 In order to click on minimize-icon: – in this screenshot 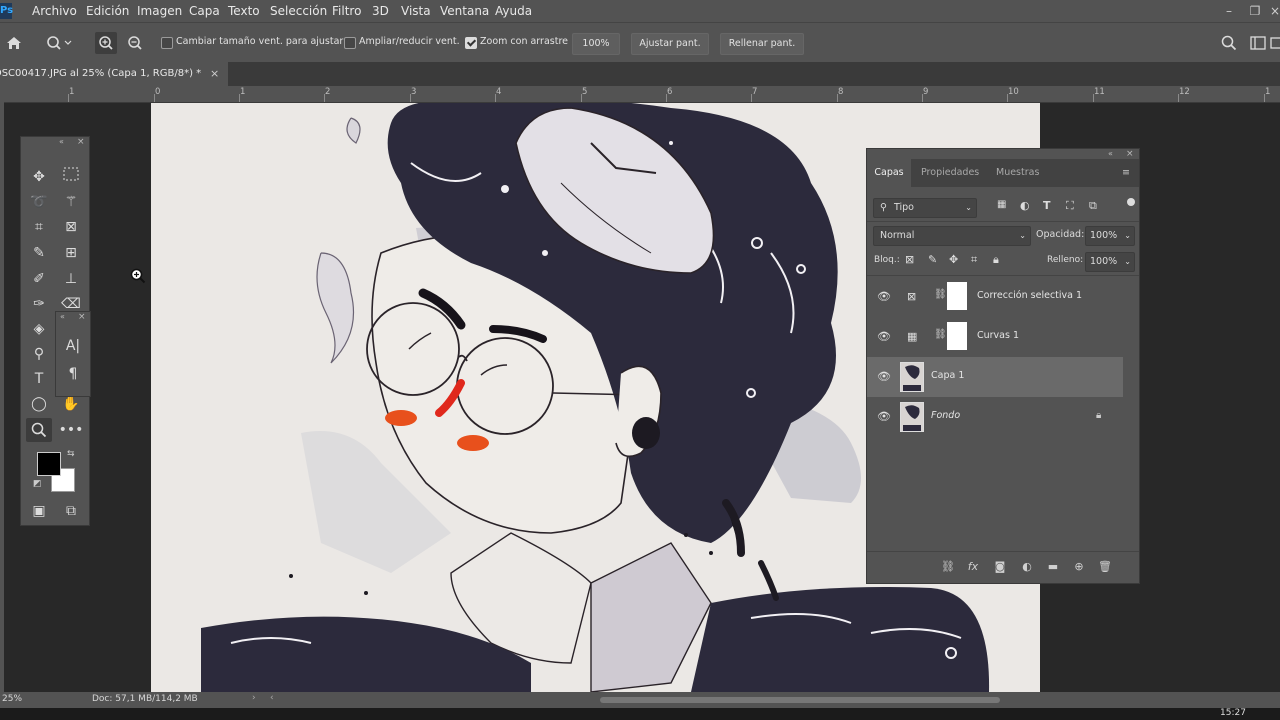, I will do `click(1229, 11)`.